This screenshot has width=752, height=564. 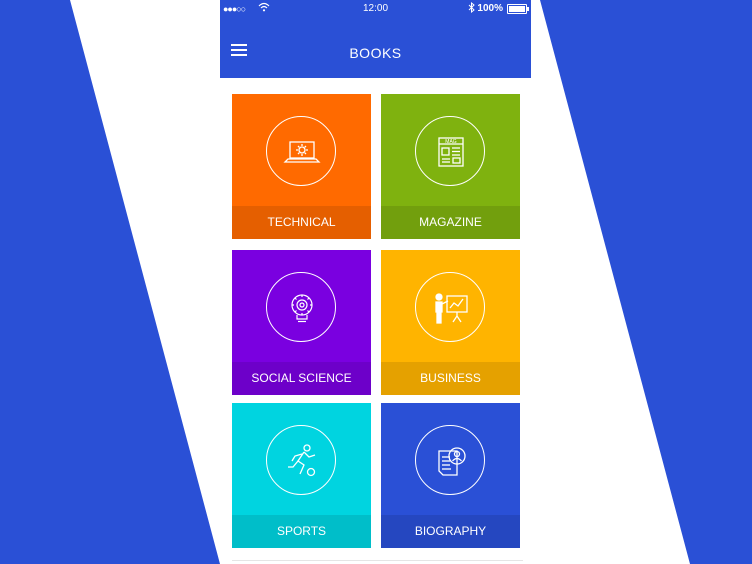 What do you see at coordinates (301, 378) in the screenshot?
I see `category-label: SOCIAL SCIENCE` at bounding box center [301, 378].